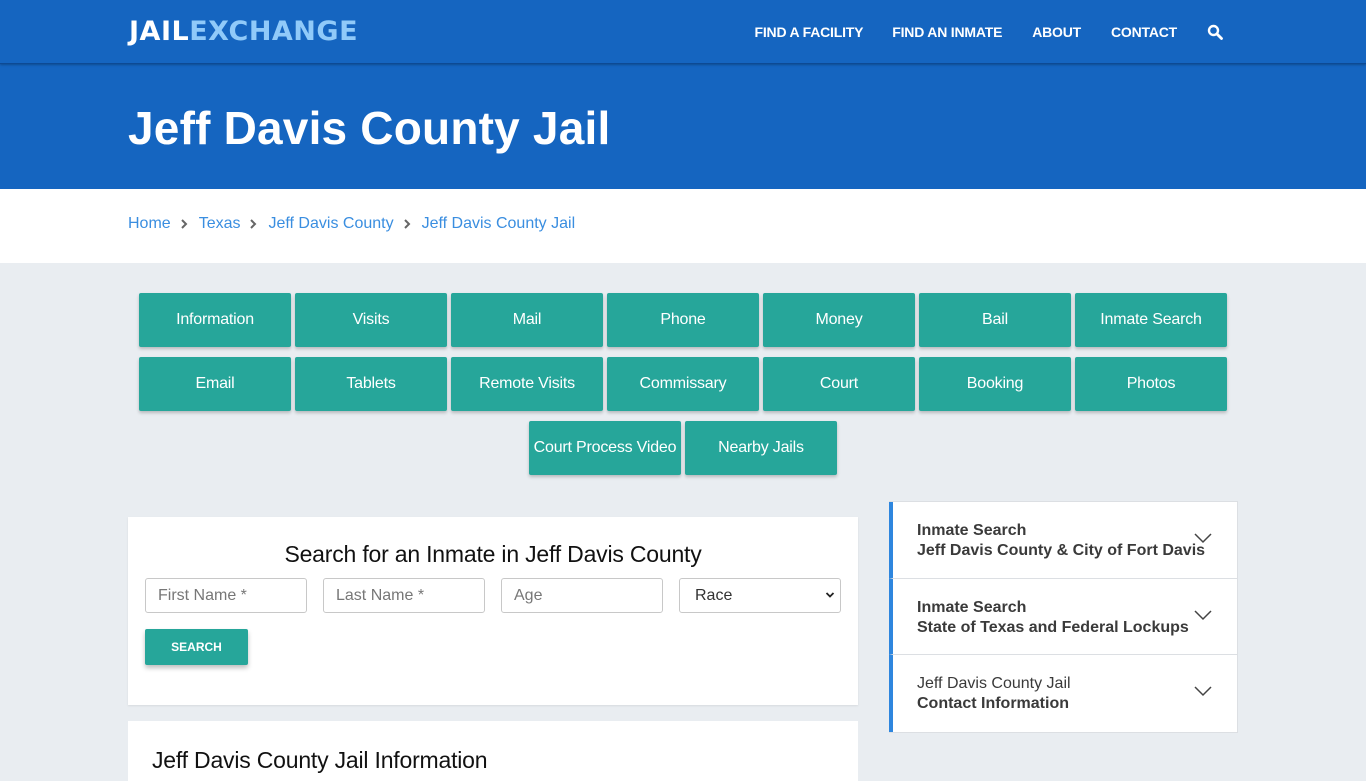 The image size is (1366, 781). I want to click on category-court: Court, so click(839, 384).